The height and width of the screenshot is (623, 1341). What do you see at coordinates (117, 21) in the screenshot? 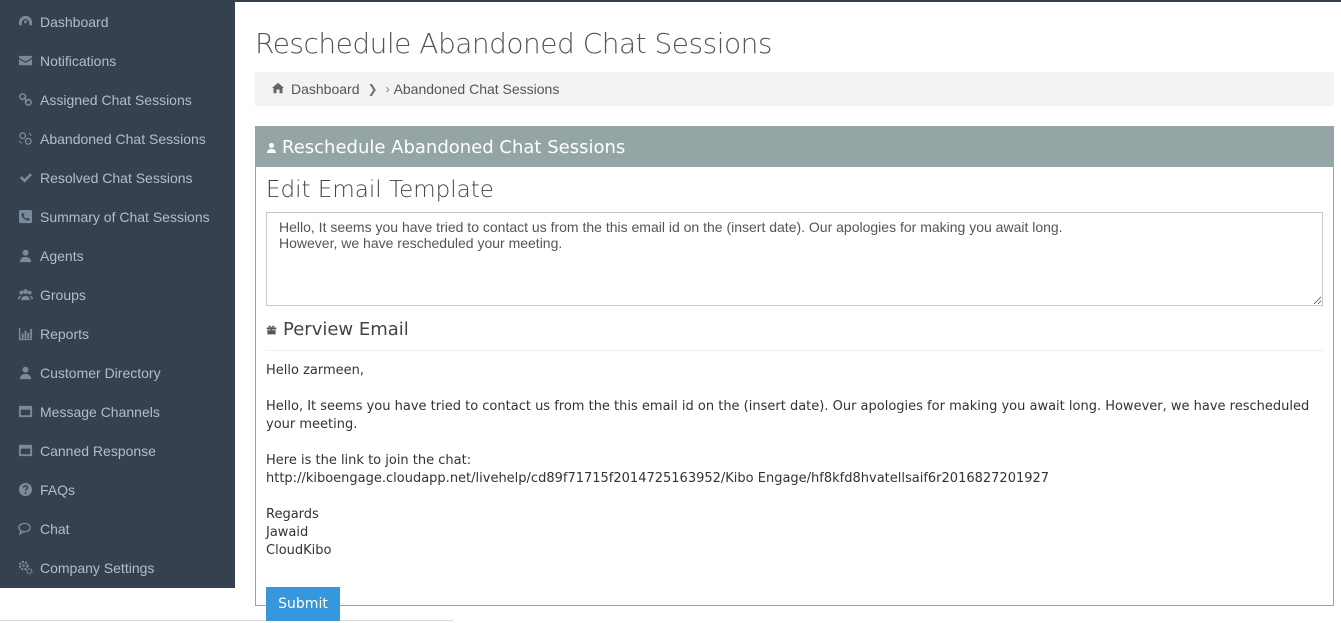
I see `sidebar-item-dashboard: Dashboard` at bounding box center [117, 21].